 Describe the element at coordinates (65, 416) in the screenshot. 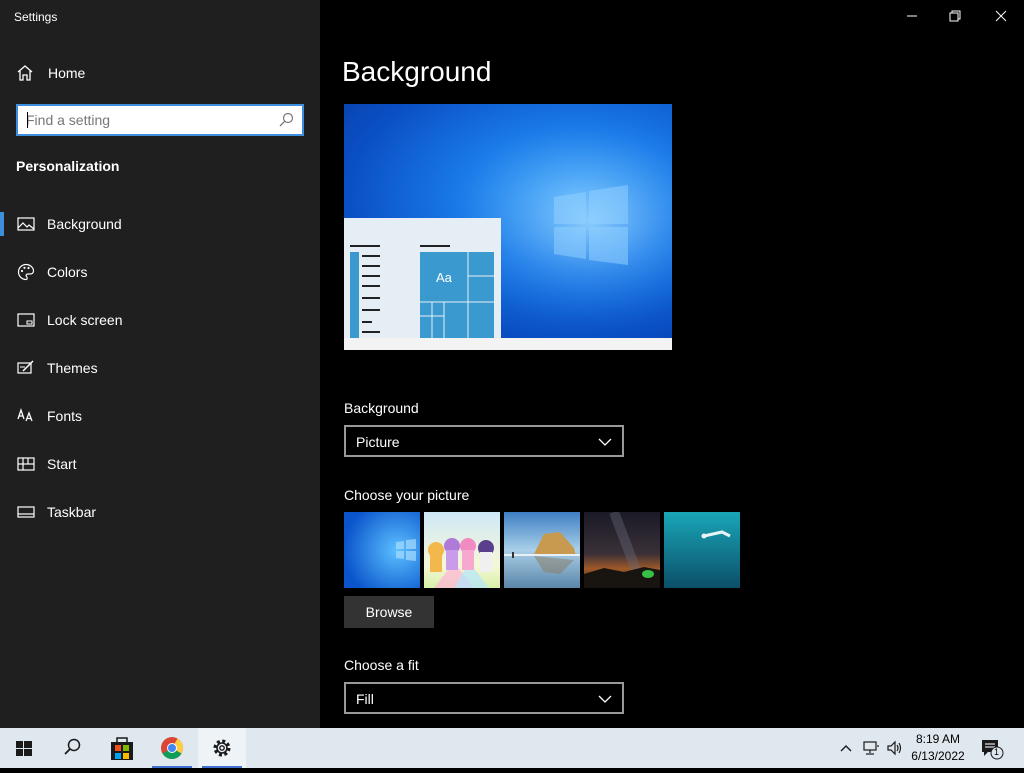

I see `sidebar-item-label: Fonts` at that location.